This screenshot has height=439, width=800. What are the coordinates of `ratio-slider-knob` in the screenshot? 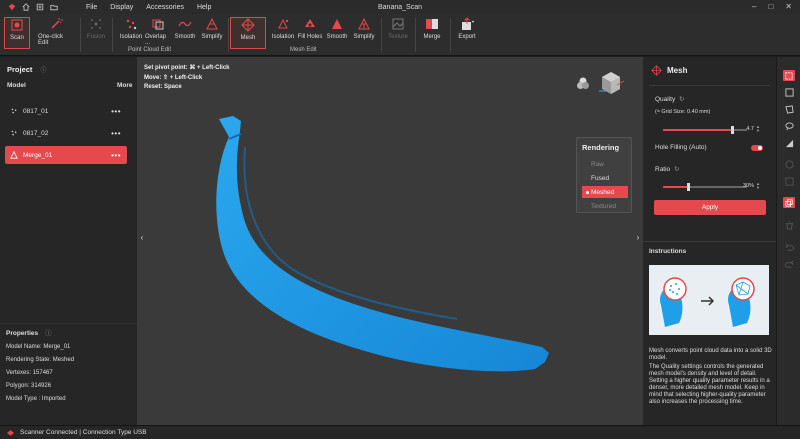 It's located at (689, 187).